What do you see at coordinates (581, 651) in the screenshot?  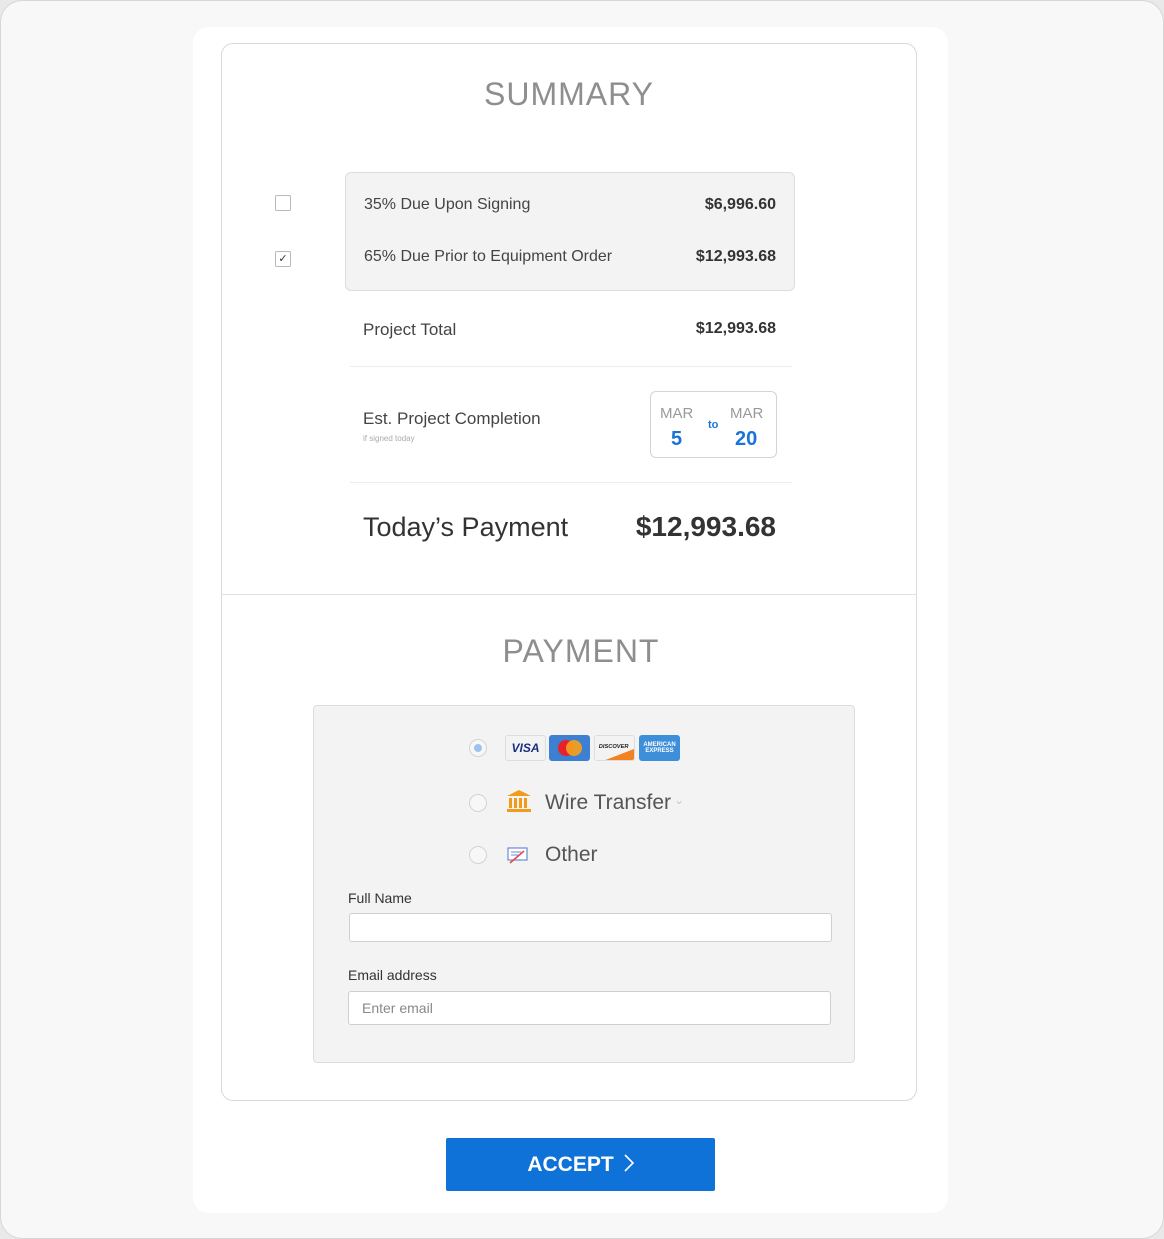 I see `payment-title: PAYMENT` at bounding box center [581, 651].